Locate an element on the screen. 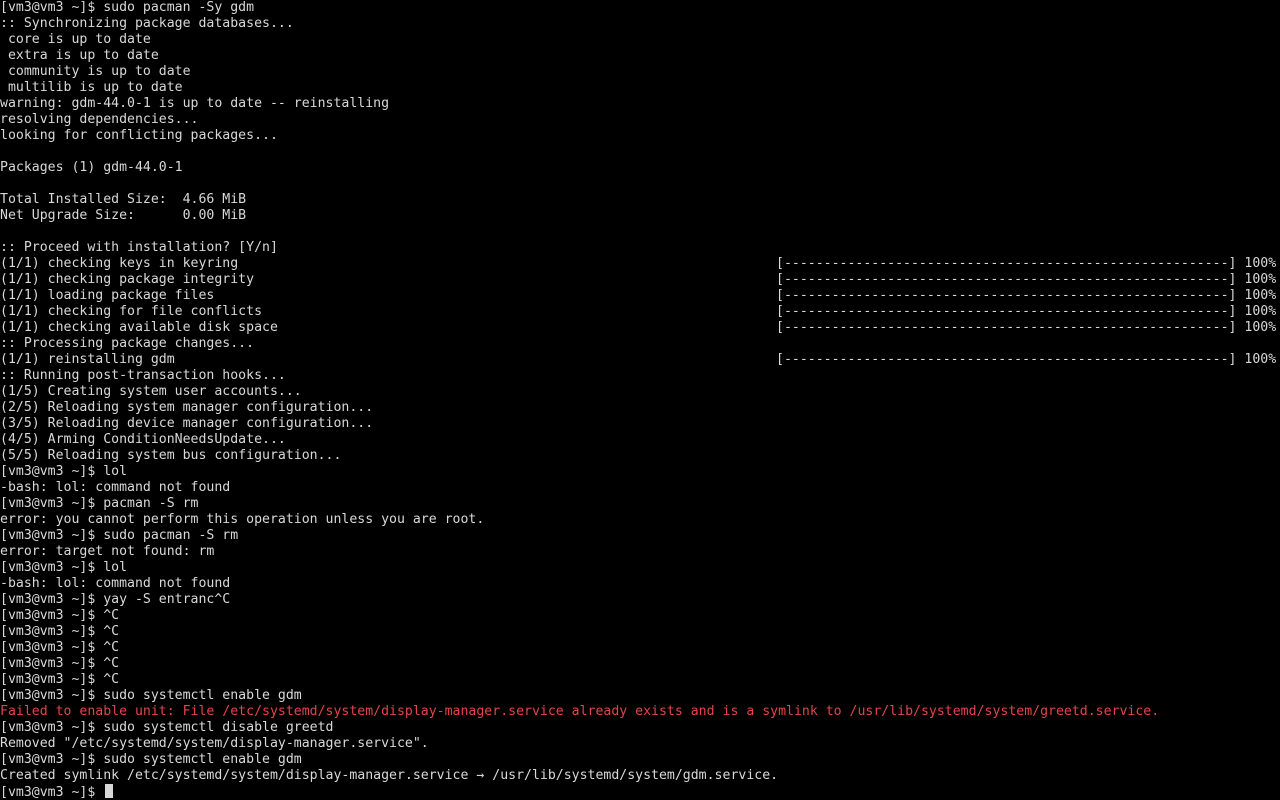  terminal-line: Total Installed Size: 4.66 MiB is located at coordinates (123, 199).